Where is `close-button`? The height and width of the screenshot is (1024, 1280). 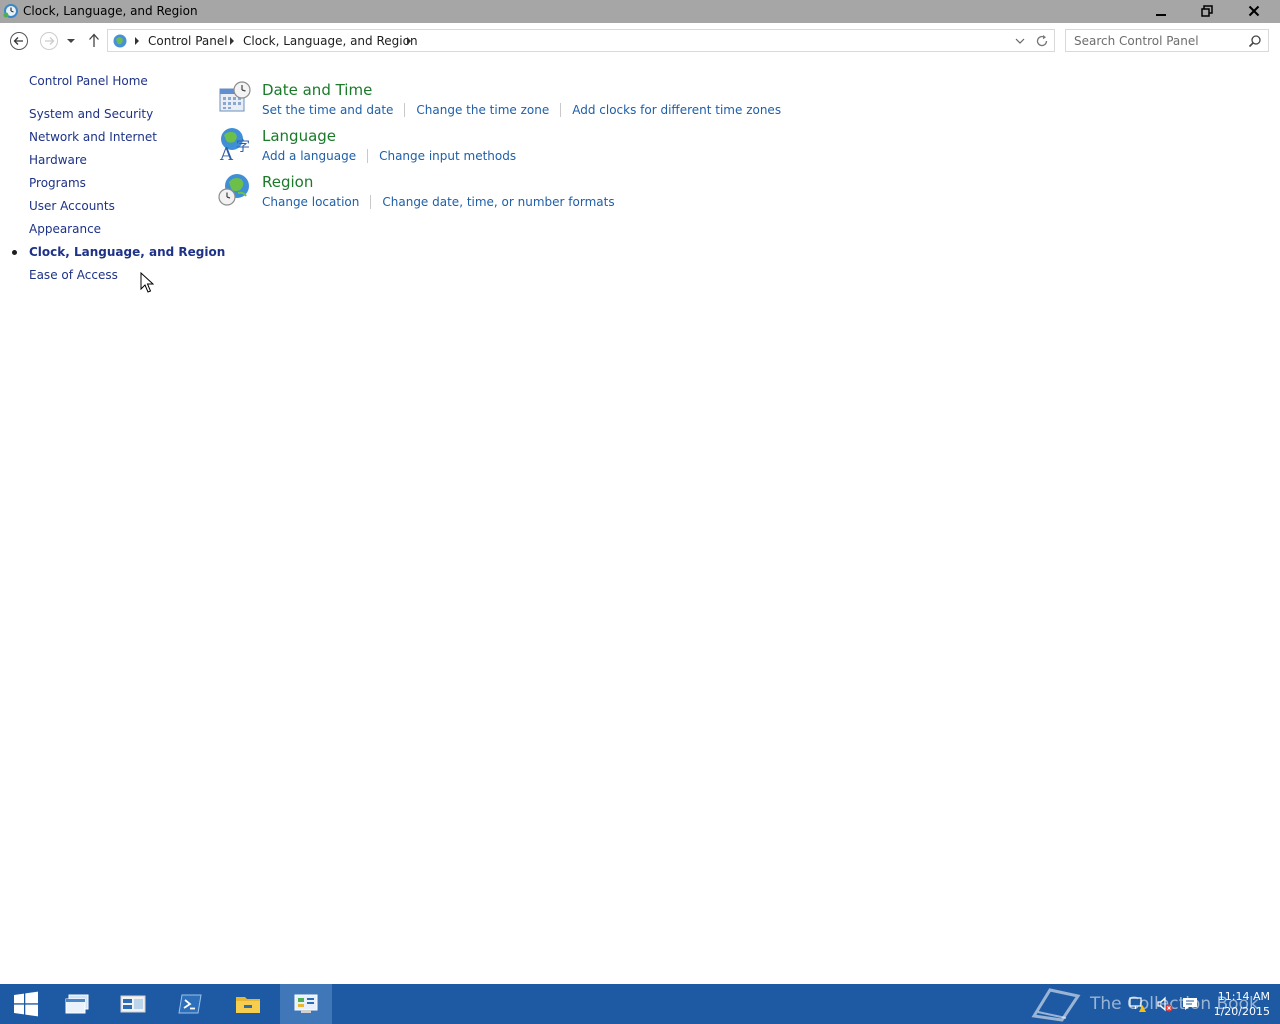
close-button is located at coordinates (1254, 10).